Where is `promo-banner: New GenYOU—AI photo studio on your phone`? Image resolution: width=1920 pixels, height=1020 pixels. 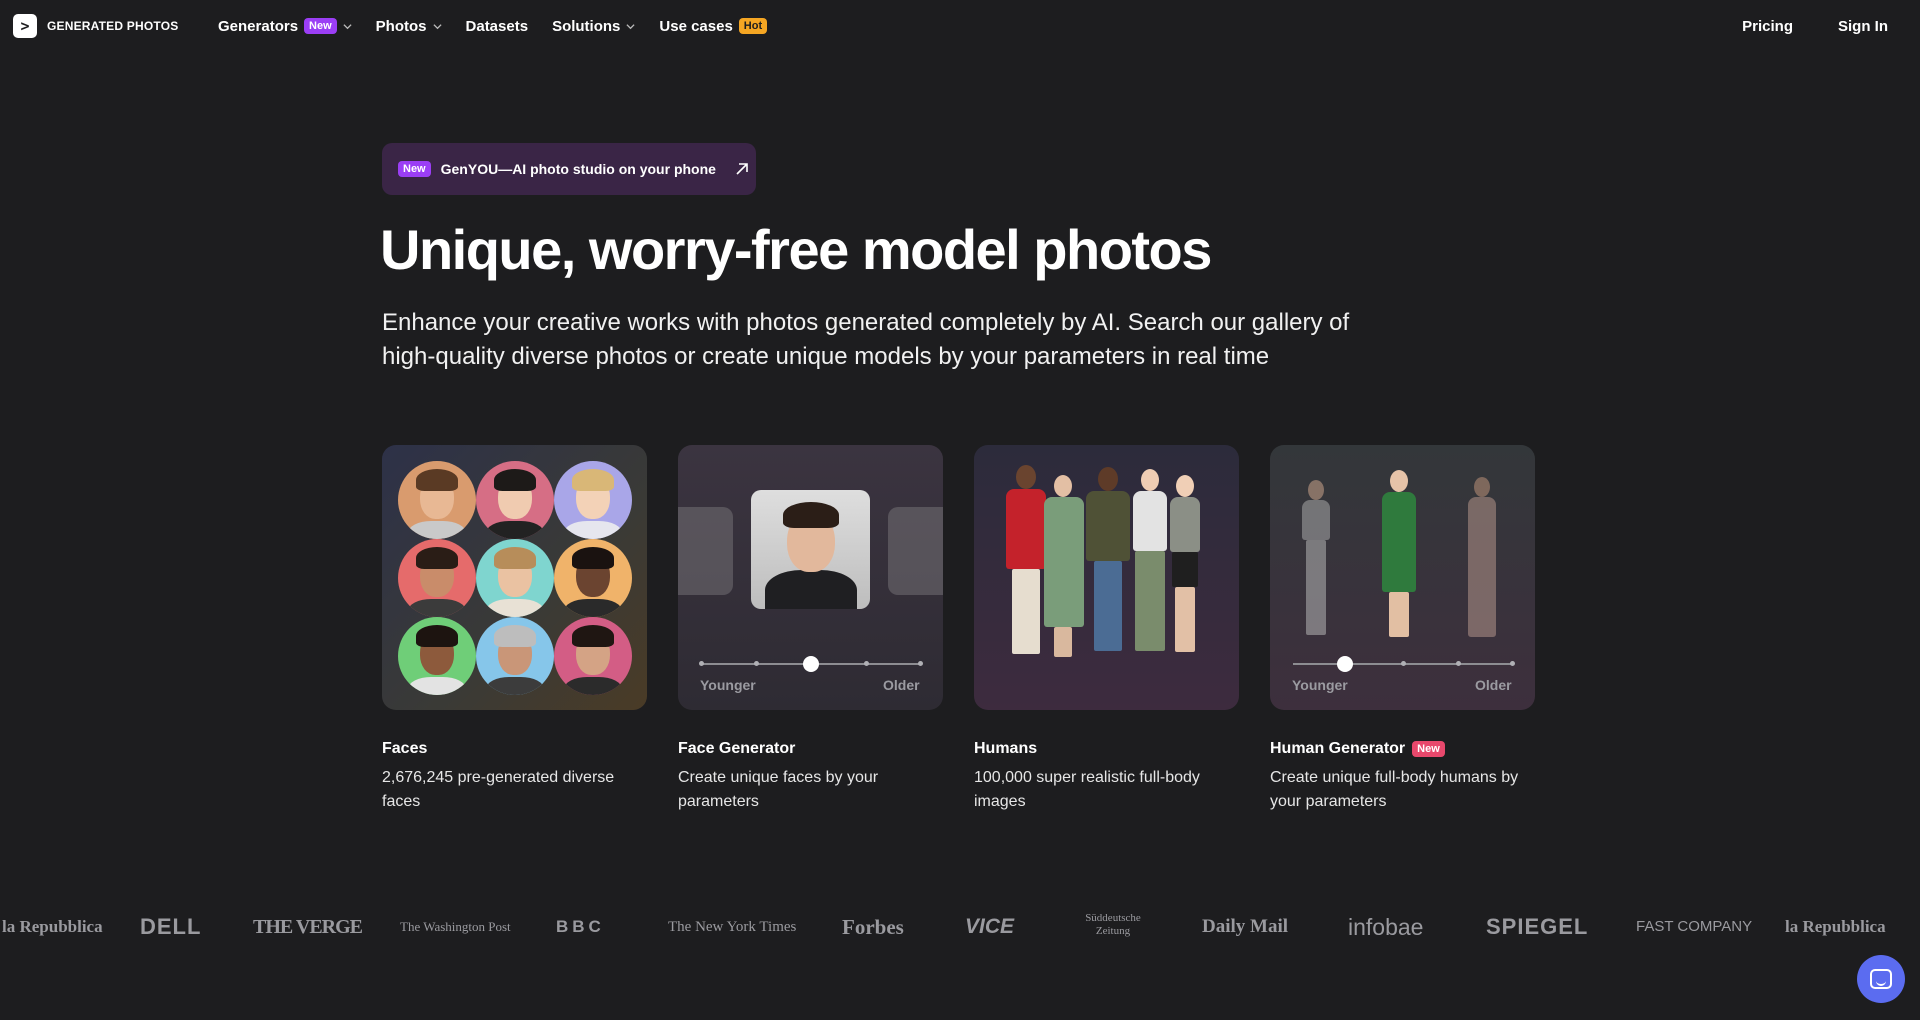
promo-banner: New GenYOU—AI photo studio on your phone is located at coordinates (569, 169).